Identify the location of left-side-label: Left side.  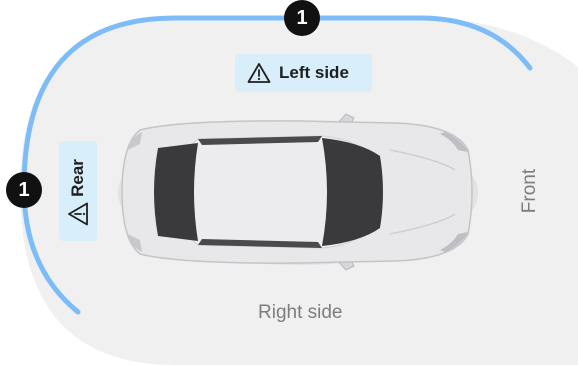
(314, 72).